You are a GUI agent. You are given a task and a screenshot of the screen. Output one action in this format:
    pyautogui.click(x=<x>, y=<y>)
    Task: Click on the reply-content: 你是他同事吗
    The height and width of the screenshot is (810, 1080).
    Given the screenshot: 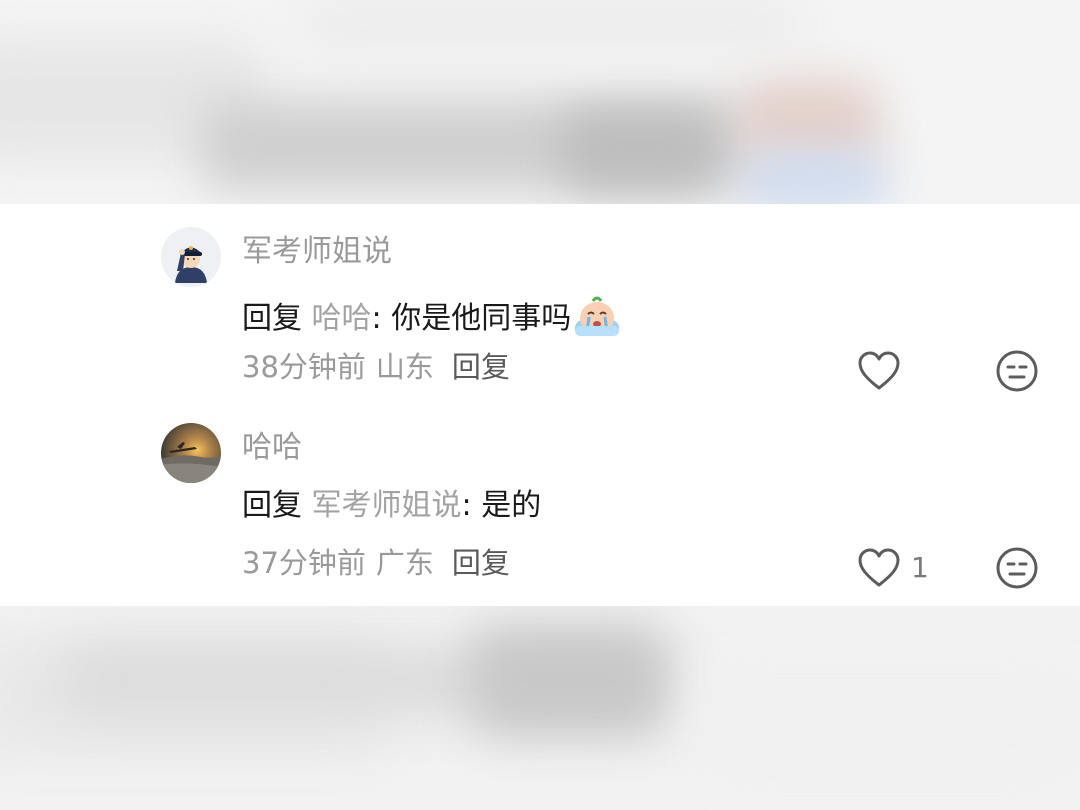 What is the action you would take?
    pyautogui.click(x=481, y=318)
    